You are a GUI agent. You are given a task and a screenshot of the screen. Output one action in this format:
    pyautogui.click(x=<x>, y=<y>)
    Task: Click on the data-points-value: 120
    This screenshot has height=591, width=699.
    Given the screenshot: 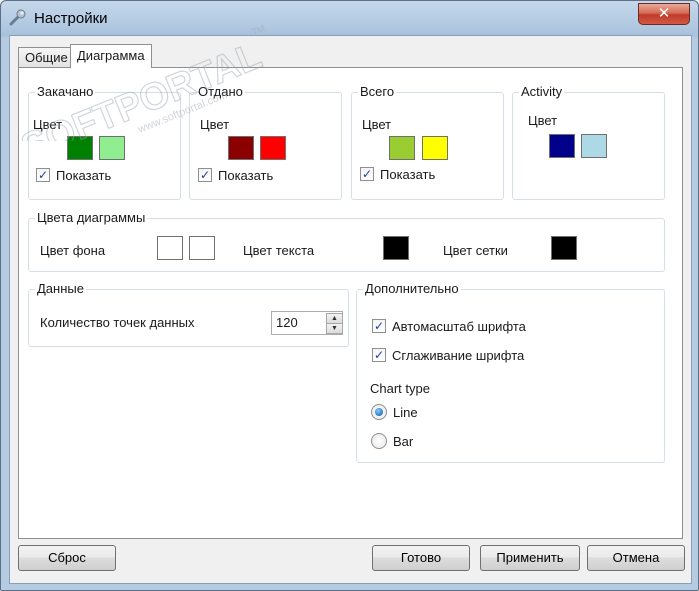 What is the action you would take?
    pyautogui.click(x=287, y=322)
    